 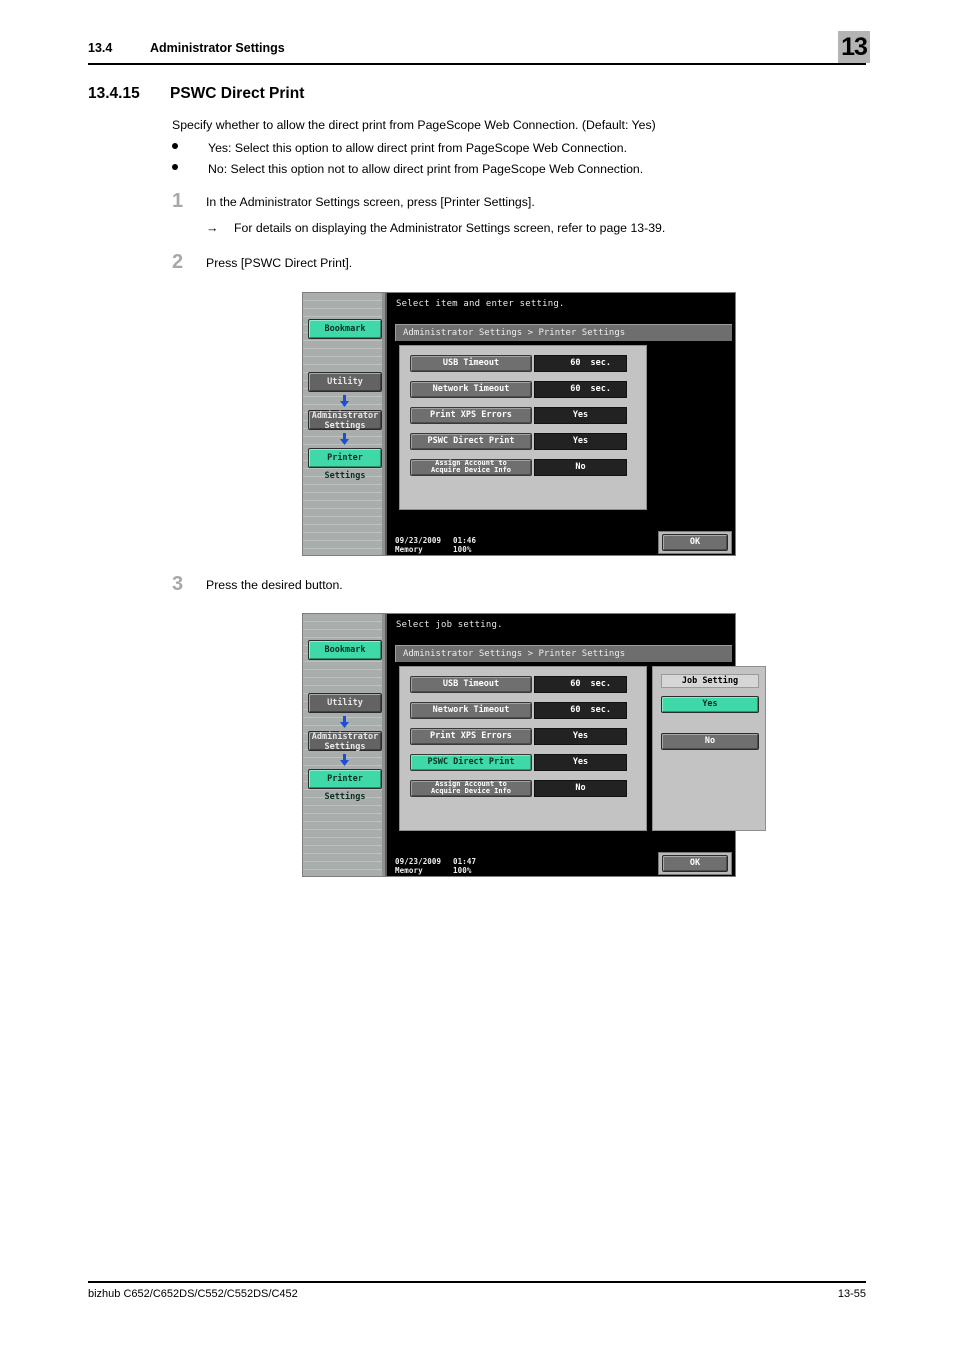 What do you see at coordinates (212, 228) in the screenshot?
I see `arrow-right-icon: →` at bounding box center [212, 228].